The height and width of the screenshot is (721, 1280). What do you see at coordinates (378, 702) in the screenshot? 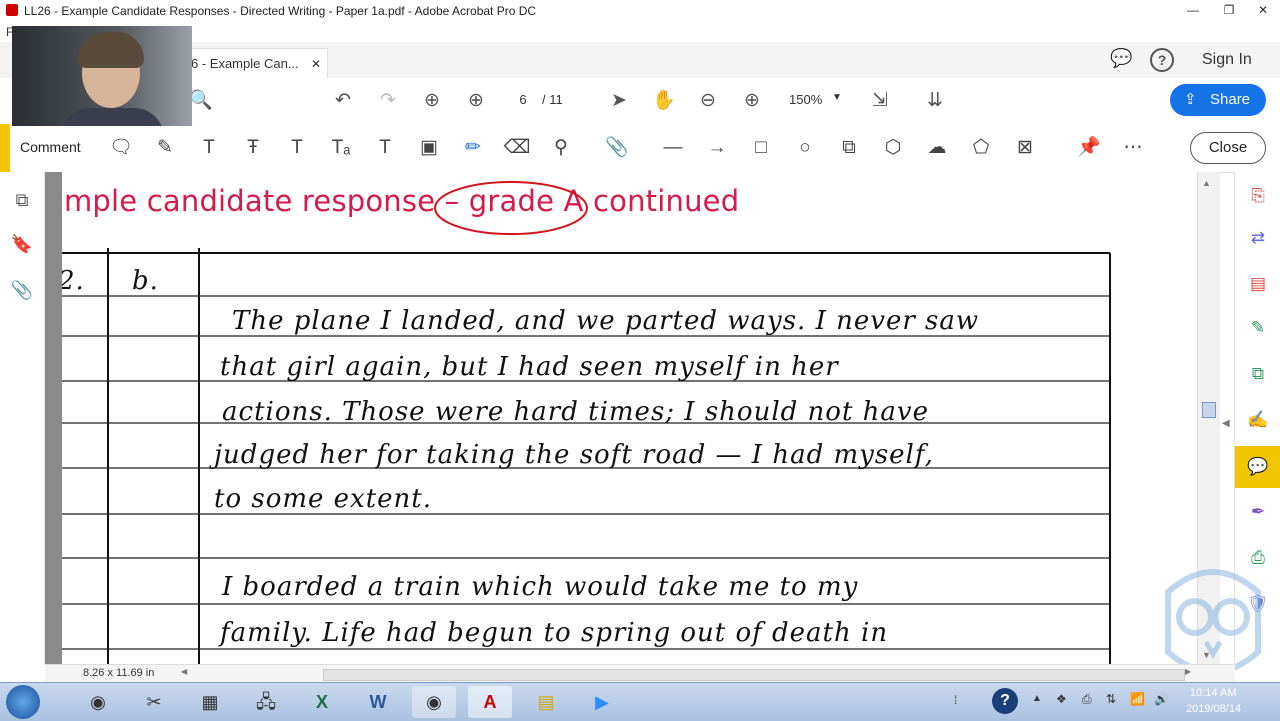
I see `word-taskbar-icon: W` at bounding box center [378, 702].